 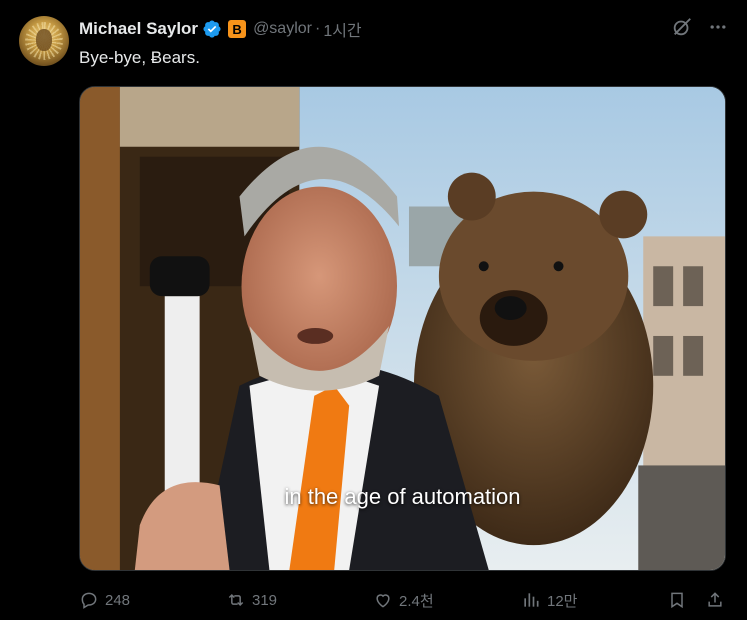 I want to click on avatar, so click(x=44, y=41).